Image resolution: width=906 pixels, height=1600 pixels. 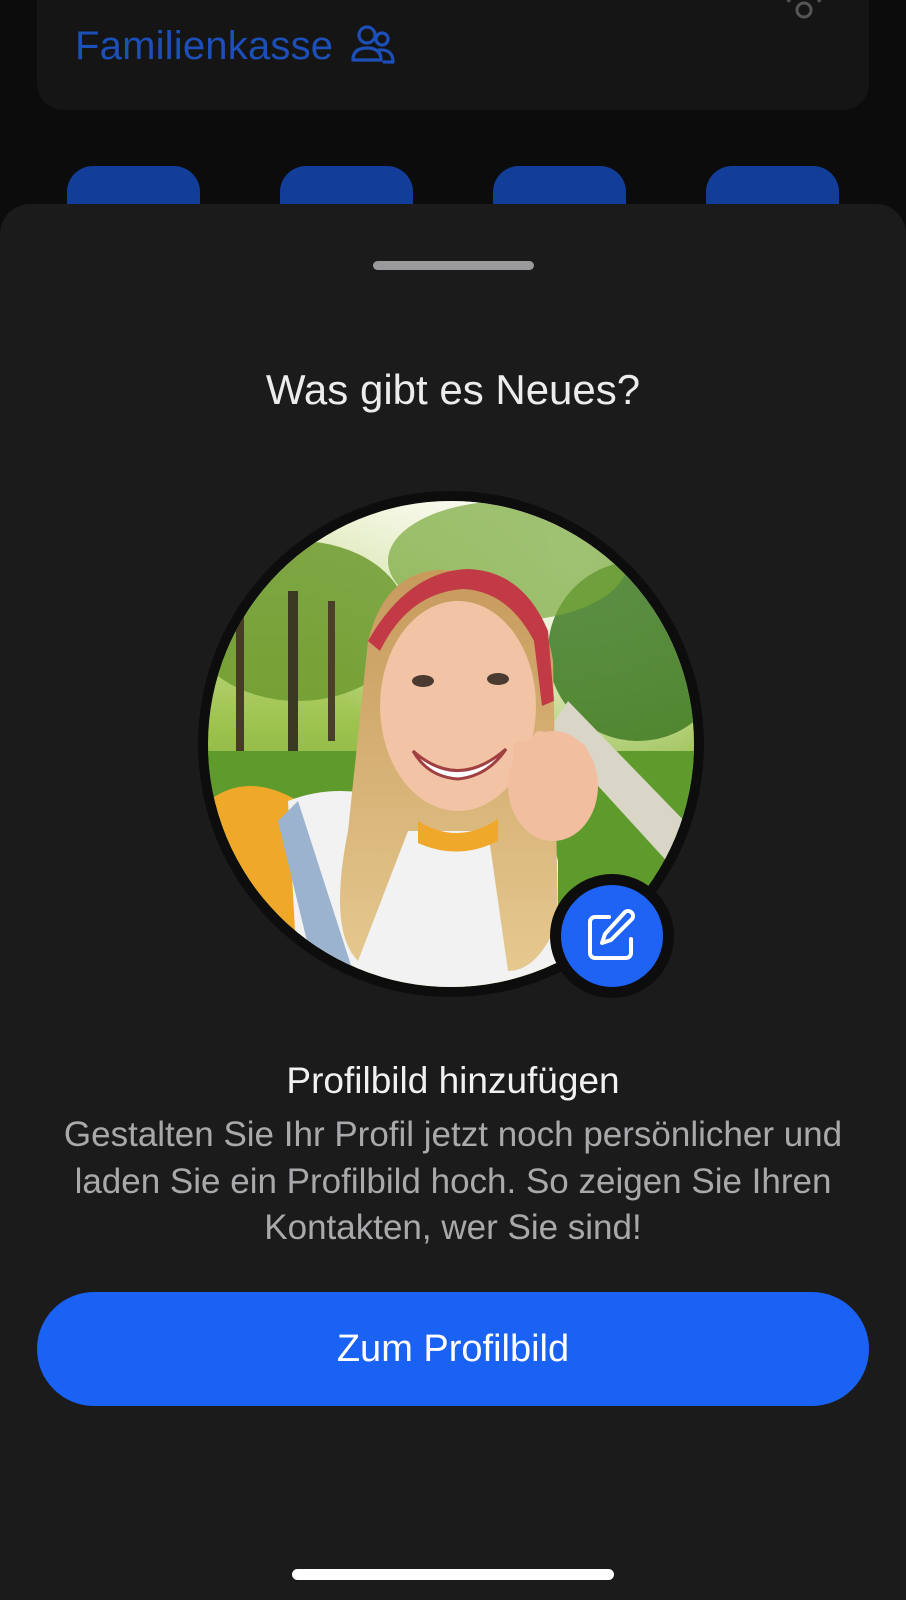 I want to click on people-icon, so click(x=373, y=46).